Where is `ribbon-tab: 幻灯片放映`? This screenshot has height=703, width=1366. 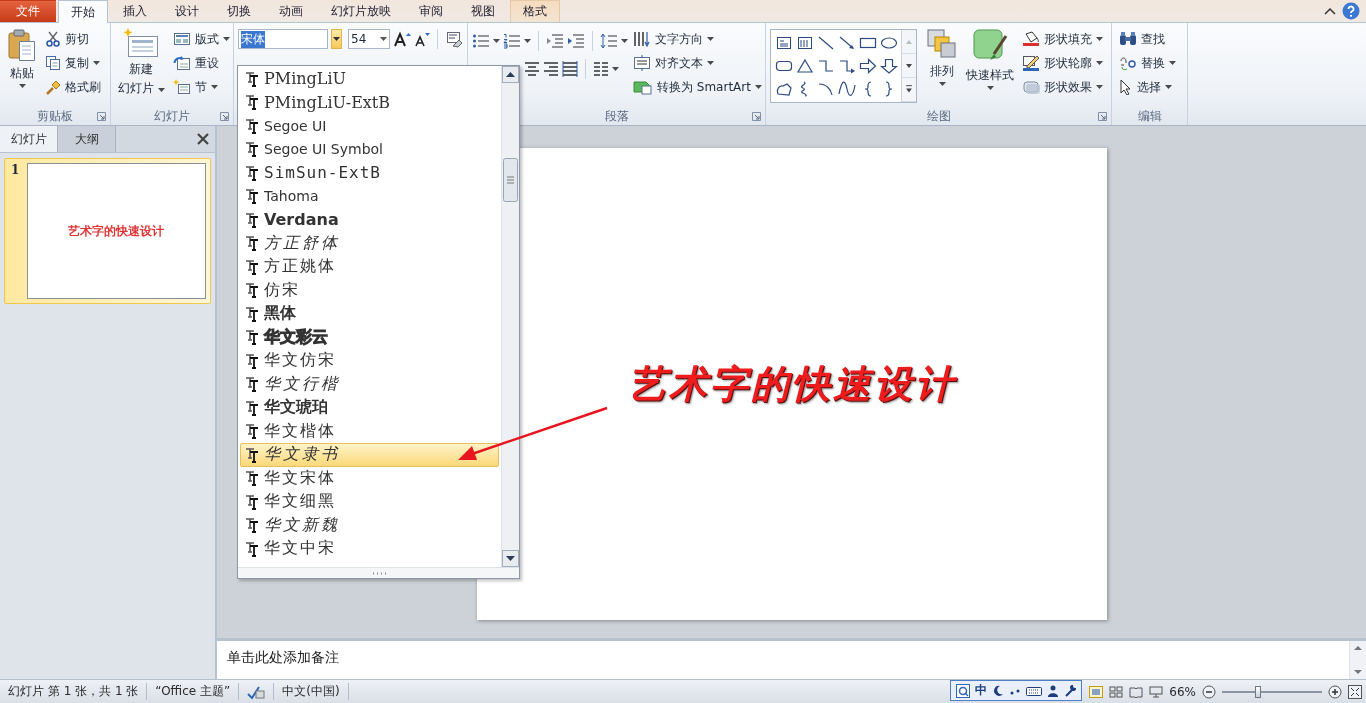 ribbon-tab: 幻灯片放映 is located at coordinates (361, 11).